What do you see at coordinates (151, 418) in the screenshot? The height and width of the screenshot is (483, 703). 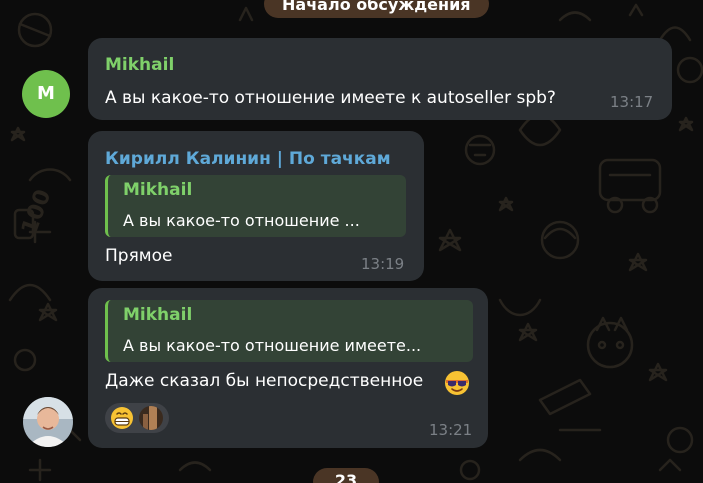 I see `reaction-user-avatar` at bounding box center [151, 418].